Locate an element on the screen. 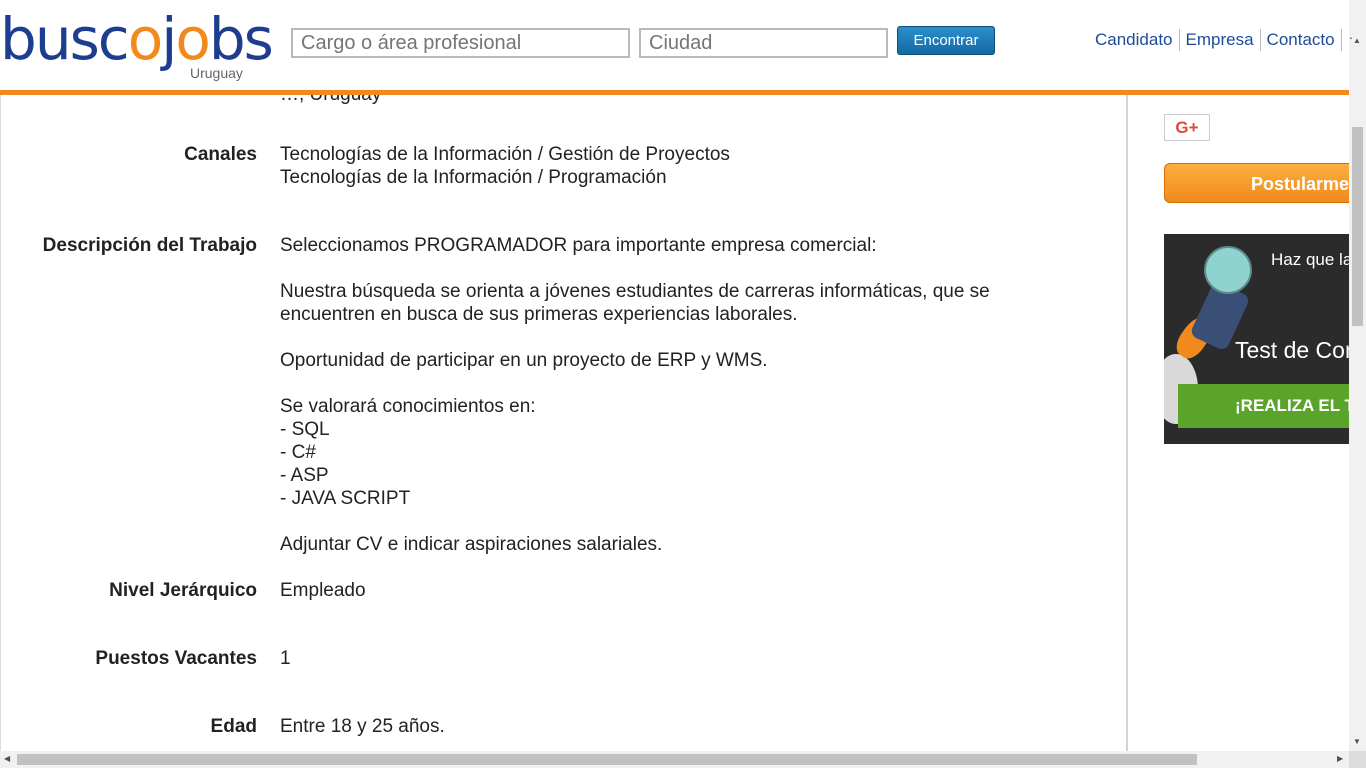 The image size is (1366, 768). test-banner-ad: Haz que la Test de Con ¡REALIZA EL T is located at coordinates (1257, 339).